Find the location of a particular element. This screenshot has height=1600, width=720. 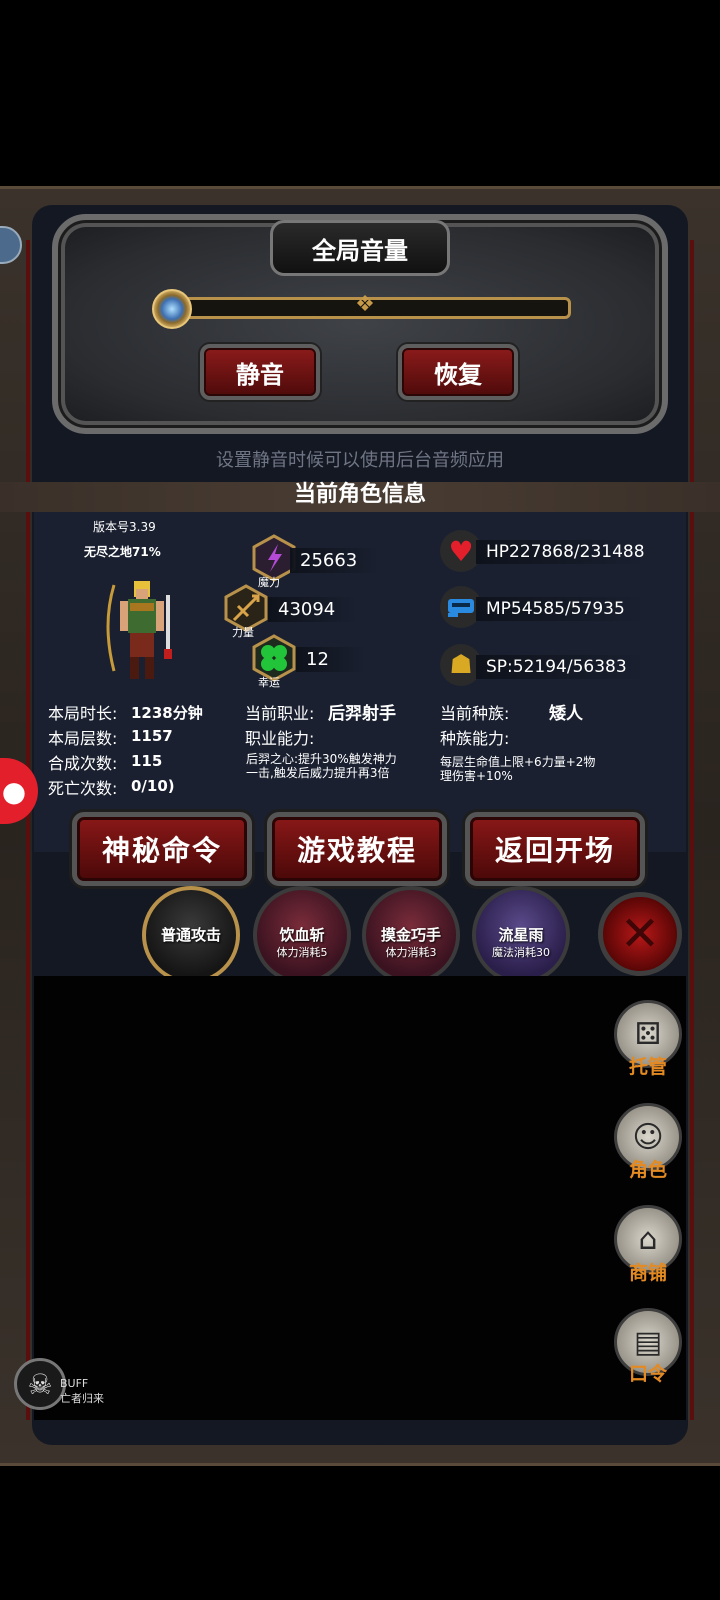

skill-cost: 魔法消耗30 is located at coordinates (521, 952).